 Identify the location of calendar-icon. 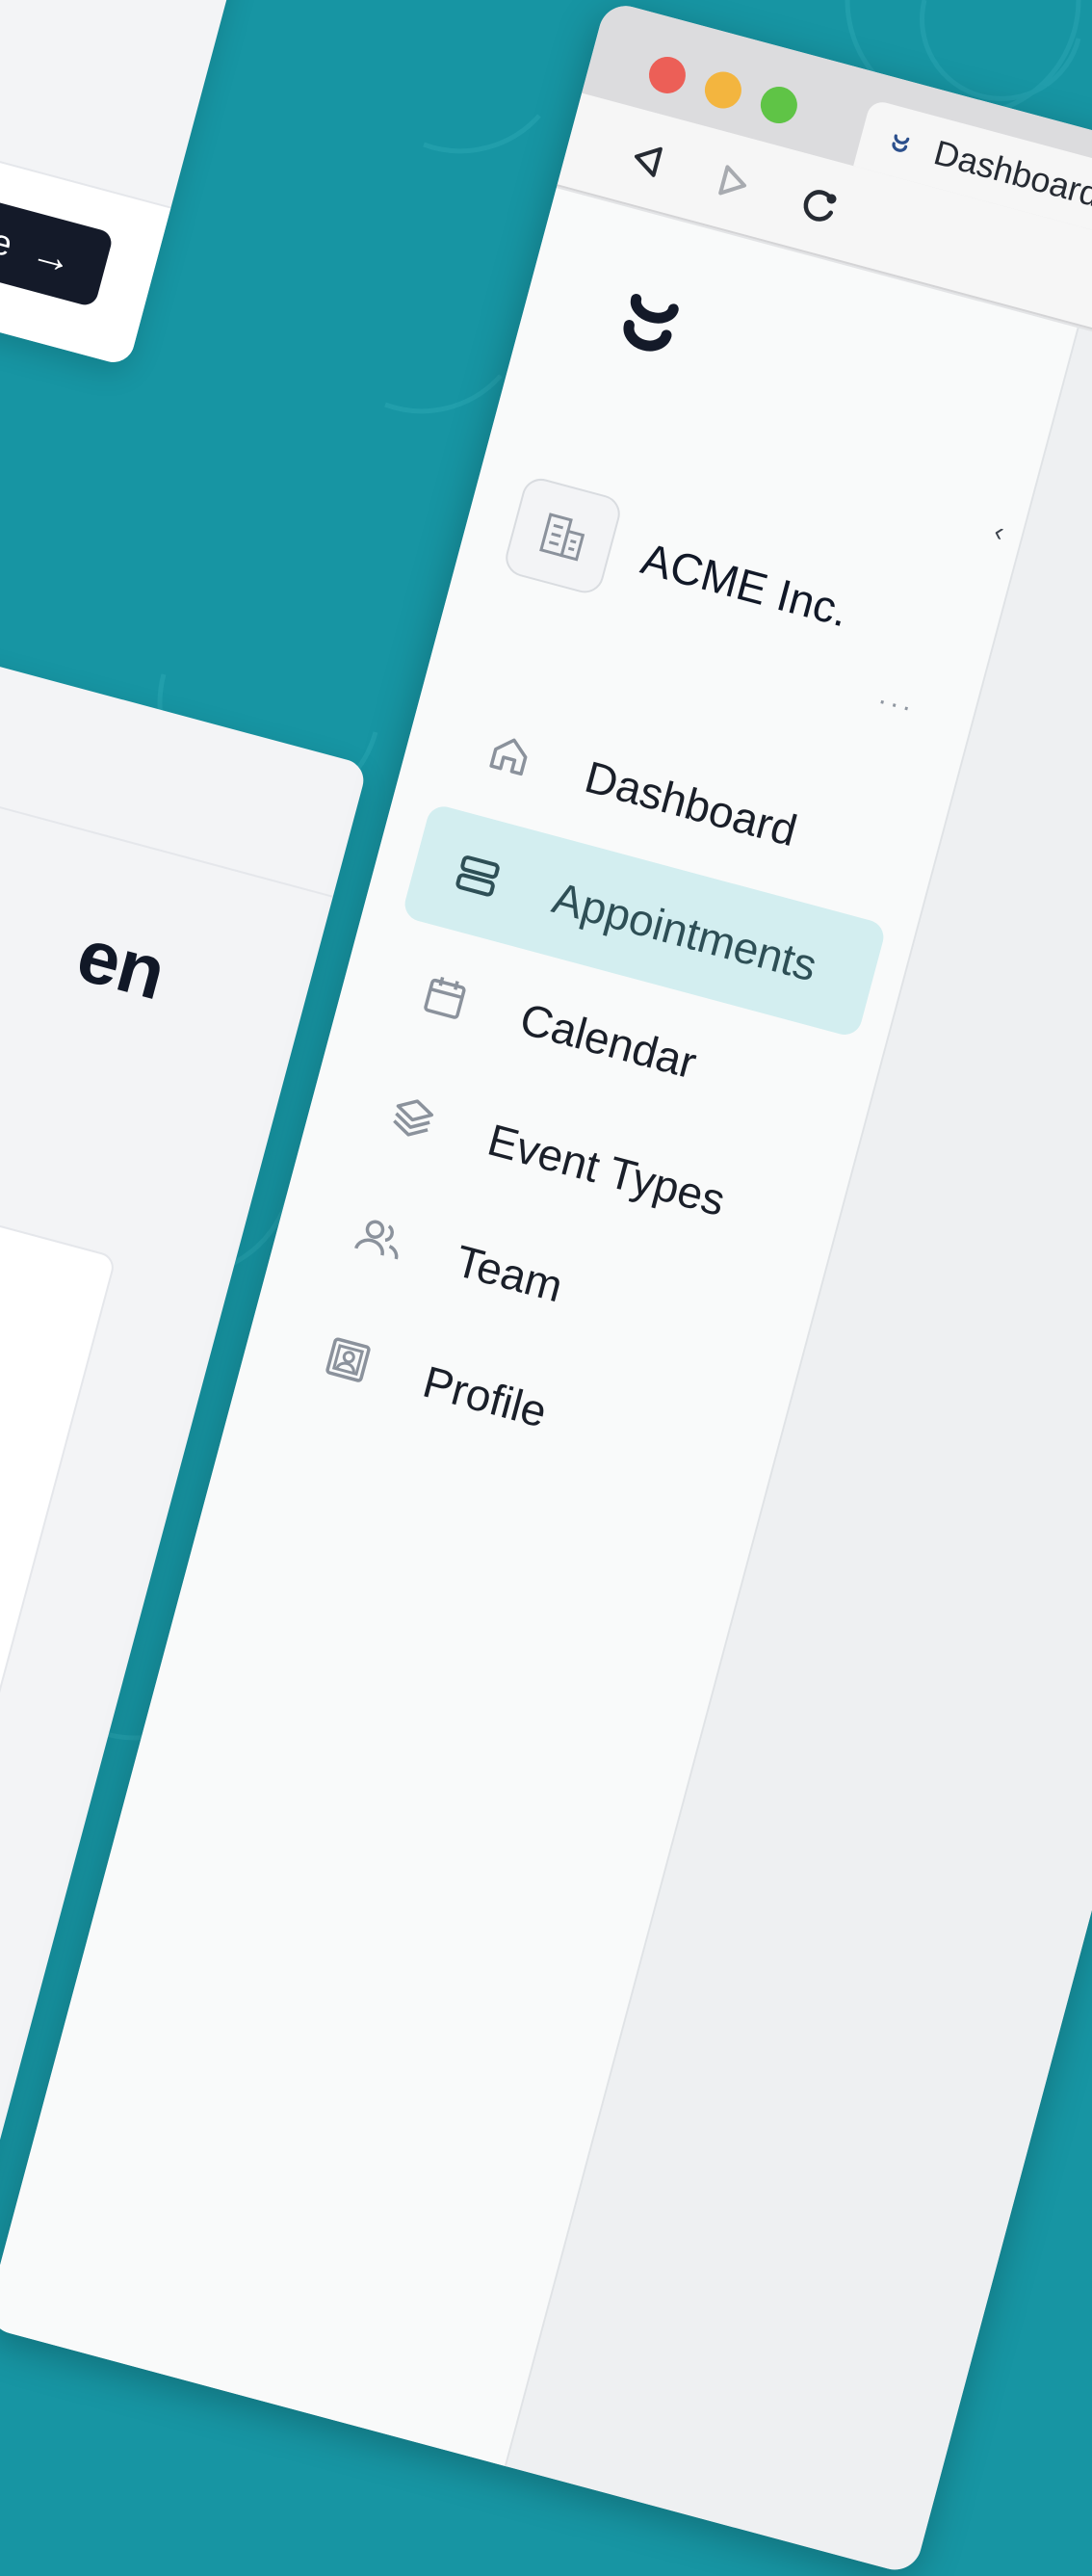
(446, 997).